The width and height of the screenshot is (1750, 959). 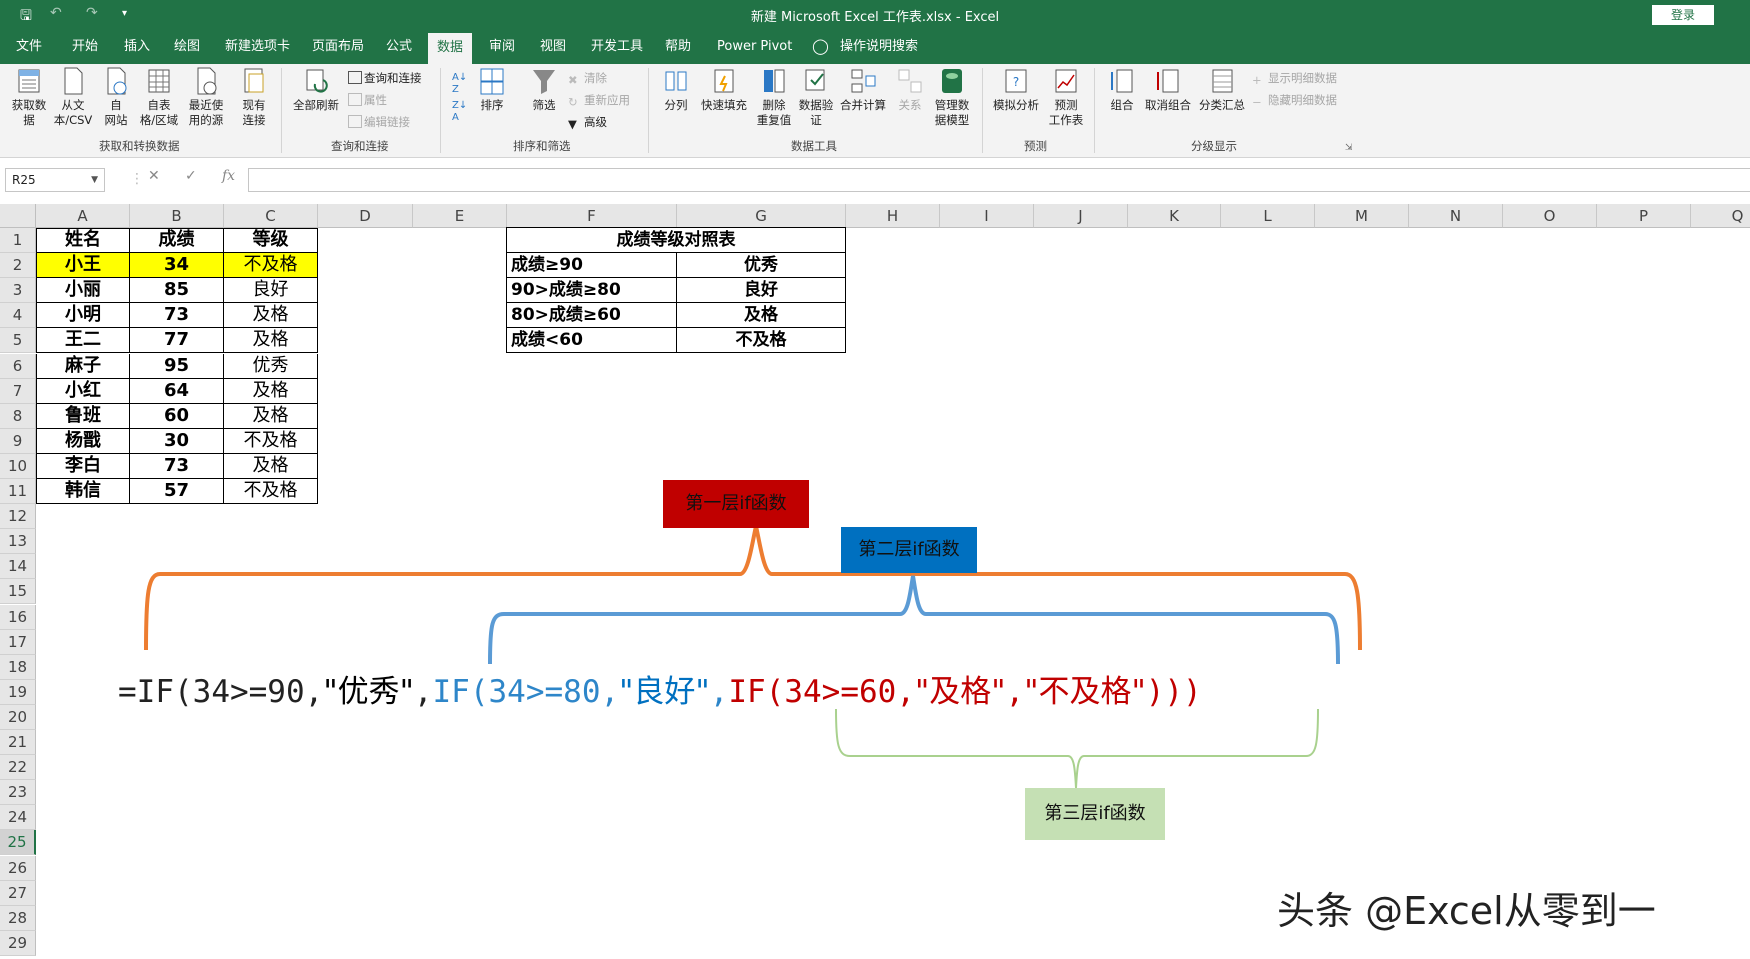 I want to click on database-icon, so click(x=29, y=81).